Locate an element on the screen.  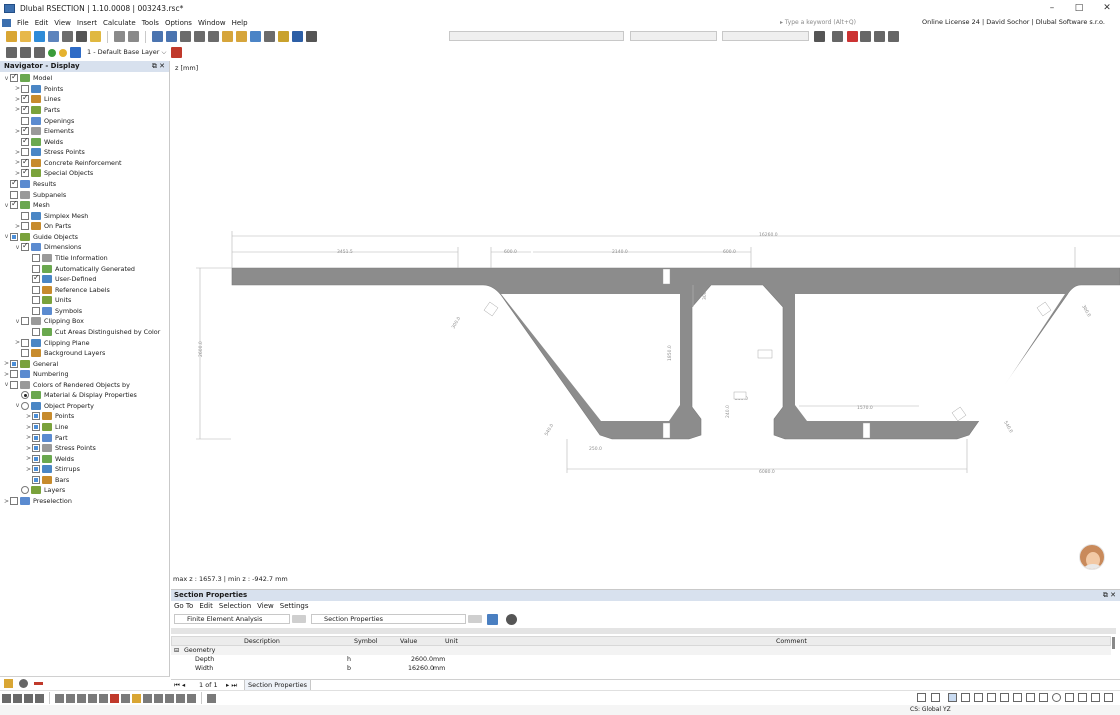
menu-window: Window is located at coordinates (212, 23).